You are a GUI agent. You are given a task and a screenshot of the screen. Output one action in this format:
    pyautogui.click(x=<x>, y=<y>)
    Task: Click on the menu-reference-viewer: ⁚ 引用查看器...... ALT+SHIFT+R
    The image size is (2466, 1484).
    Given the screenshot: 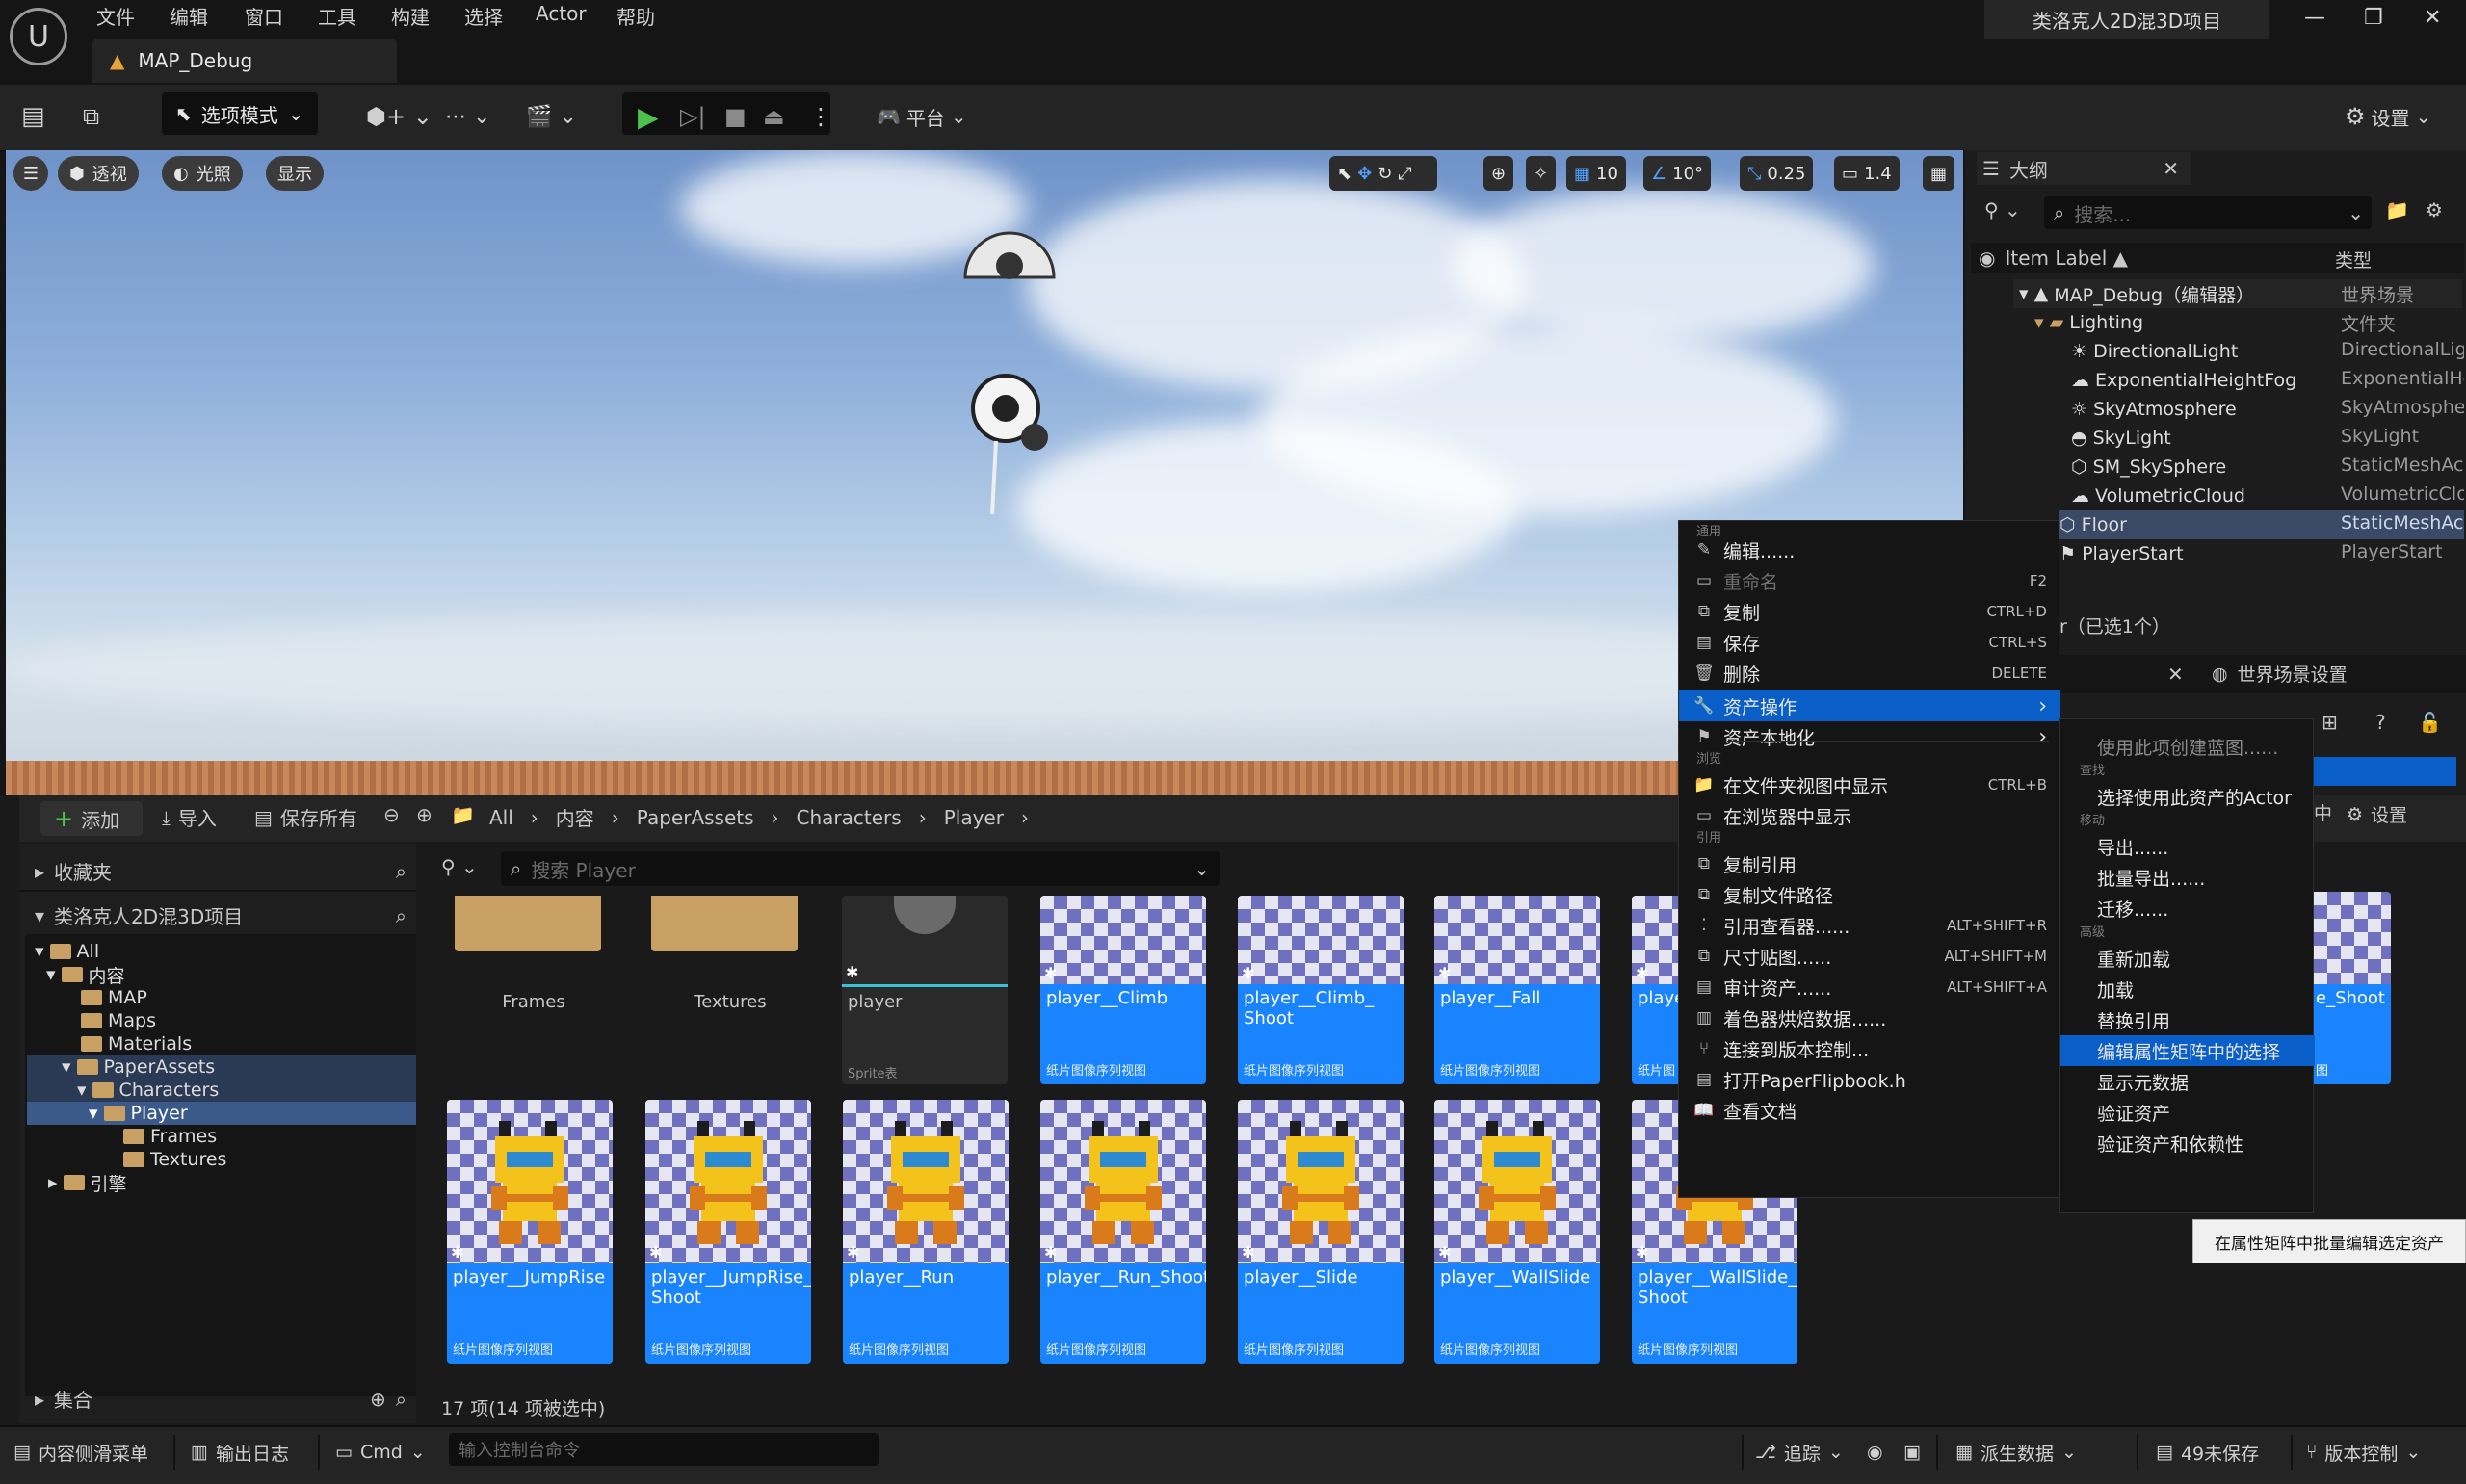 What is the action you would take?
    pyautogui.click(x=1869, y=925)
    